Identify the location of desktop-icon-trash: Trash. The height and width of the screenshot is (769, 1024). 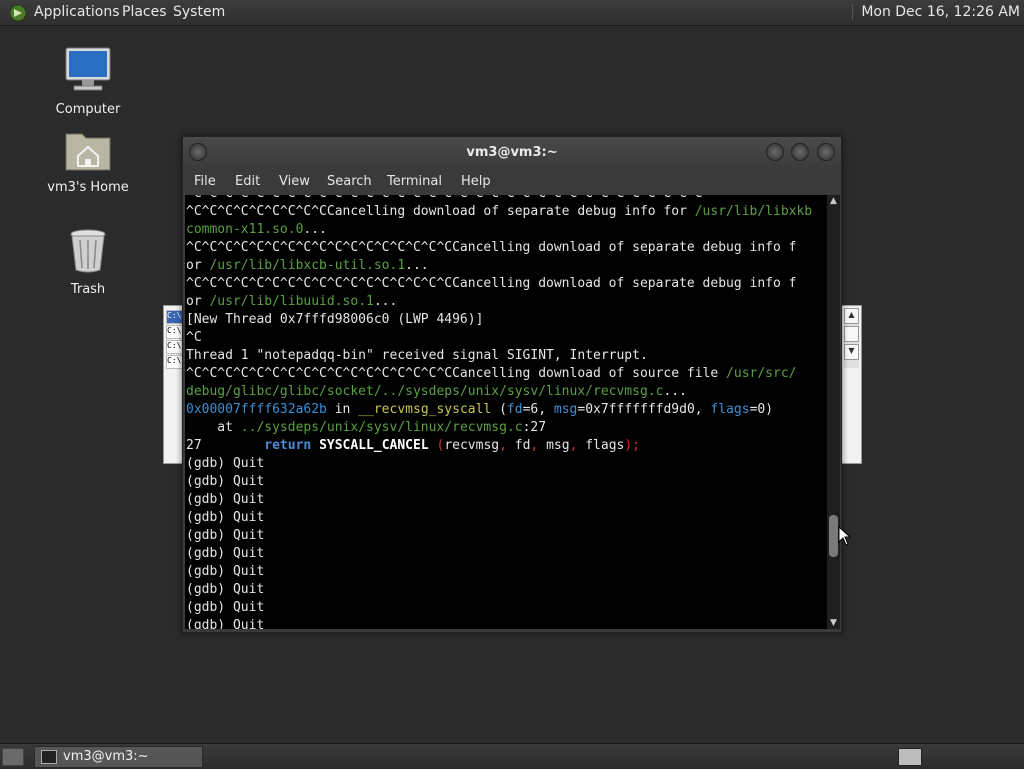
(88, 262).